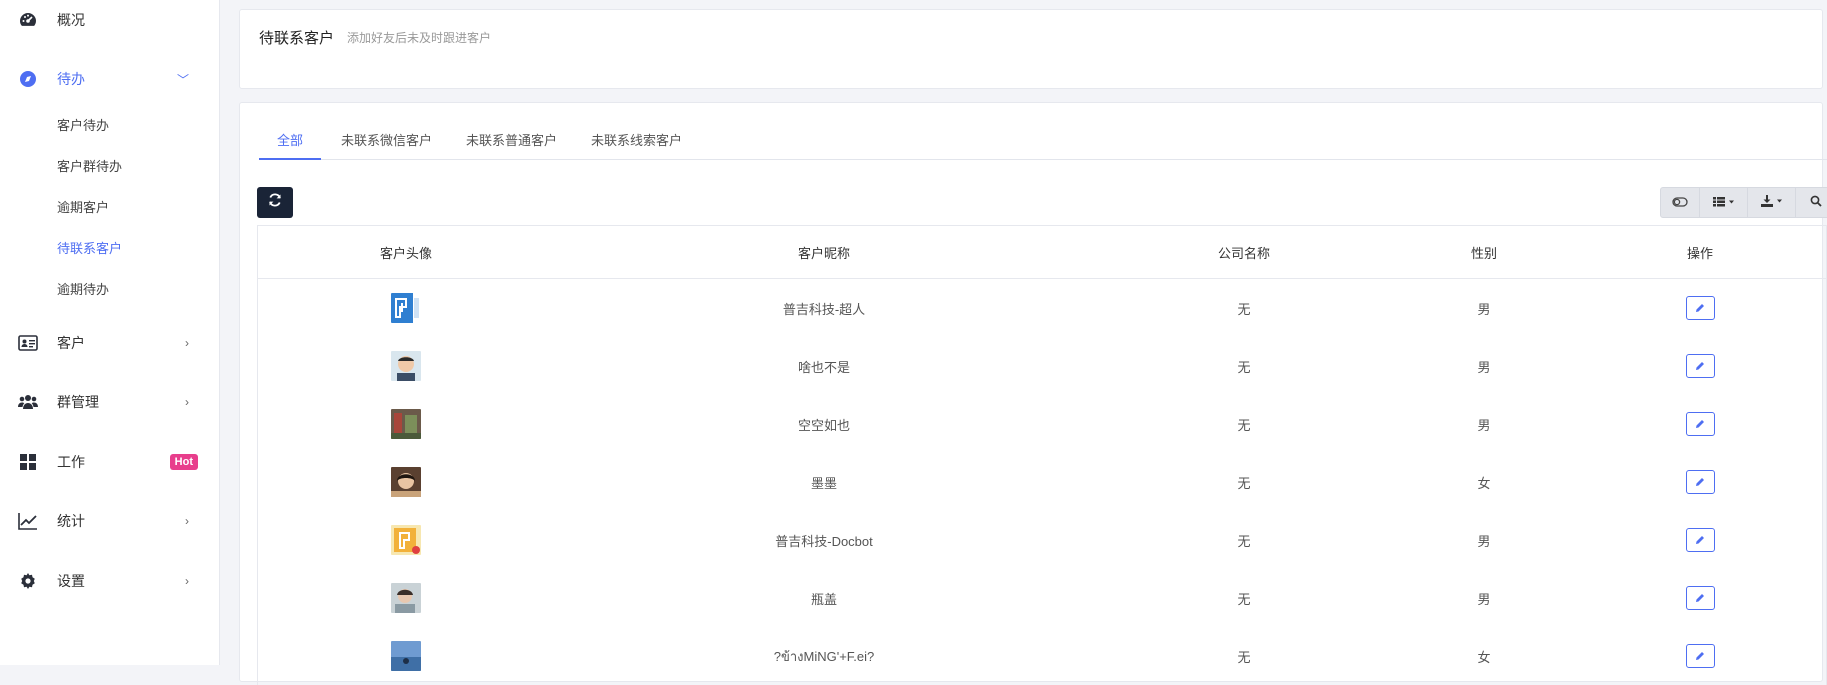 The height and width of the screenshot is (685, 1827). Describe the element at coordinates (1042, 482) in the screenshot. I see `table-row: 墨墨 无 女` at that location.